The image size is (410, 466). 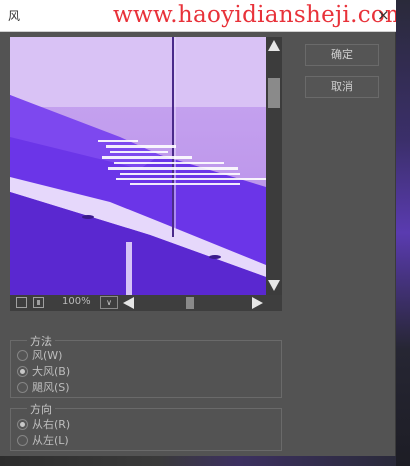 I want to click on method-option-label: 大风(B), so click(x=51, y=371).